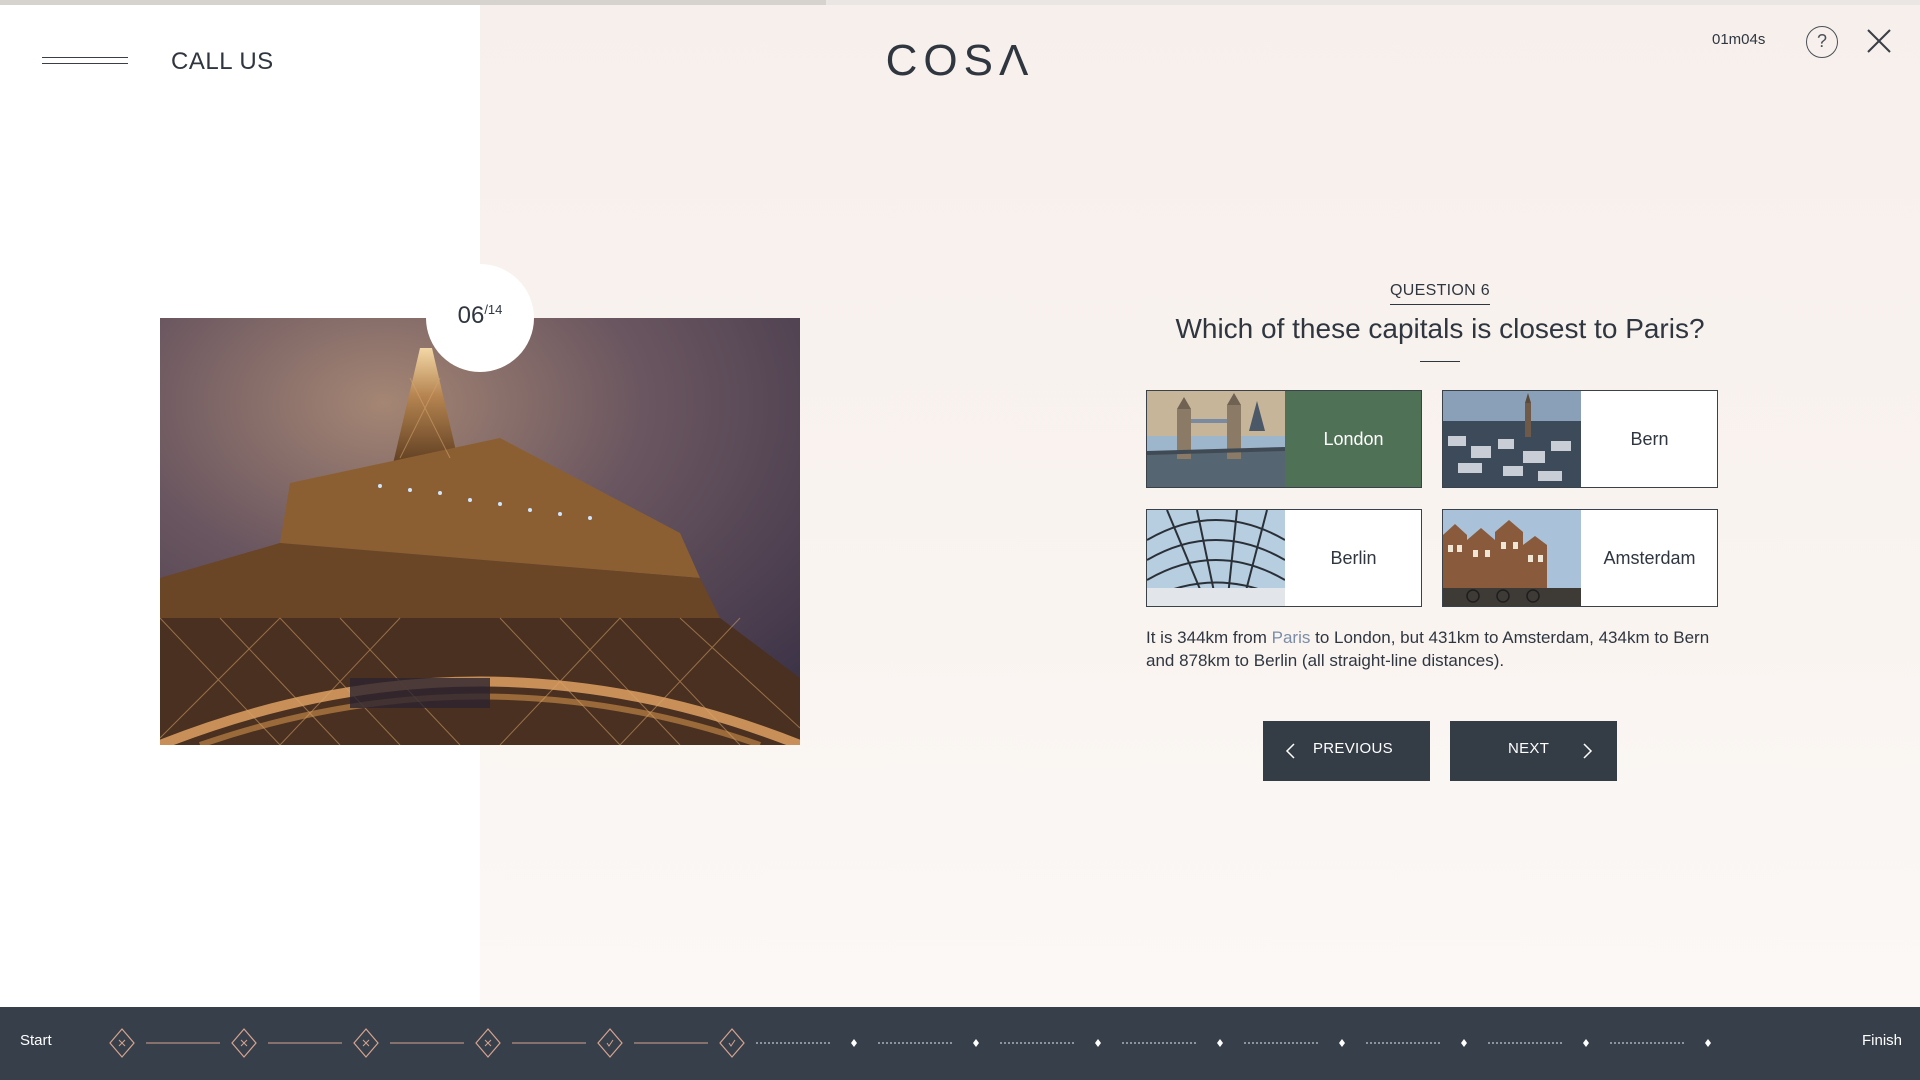 The image size is (1920, 1080). What do you see at coordinates (480, 531) in the screenshot?
I see `eiffel-tower-image` at bounding box center [480, 531].